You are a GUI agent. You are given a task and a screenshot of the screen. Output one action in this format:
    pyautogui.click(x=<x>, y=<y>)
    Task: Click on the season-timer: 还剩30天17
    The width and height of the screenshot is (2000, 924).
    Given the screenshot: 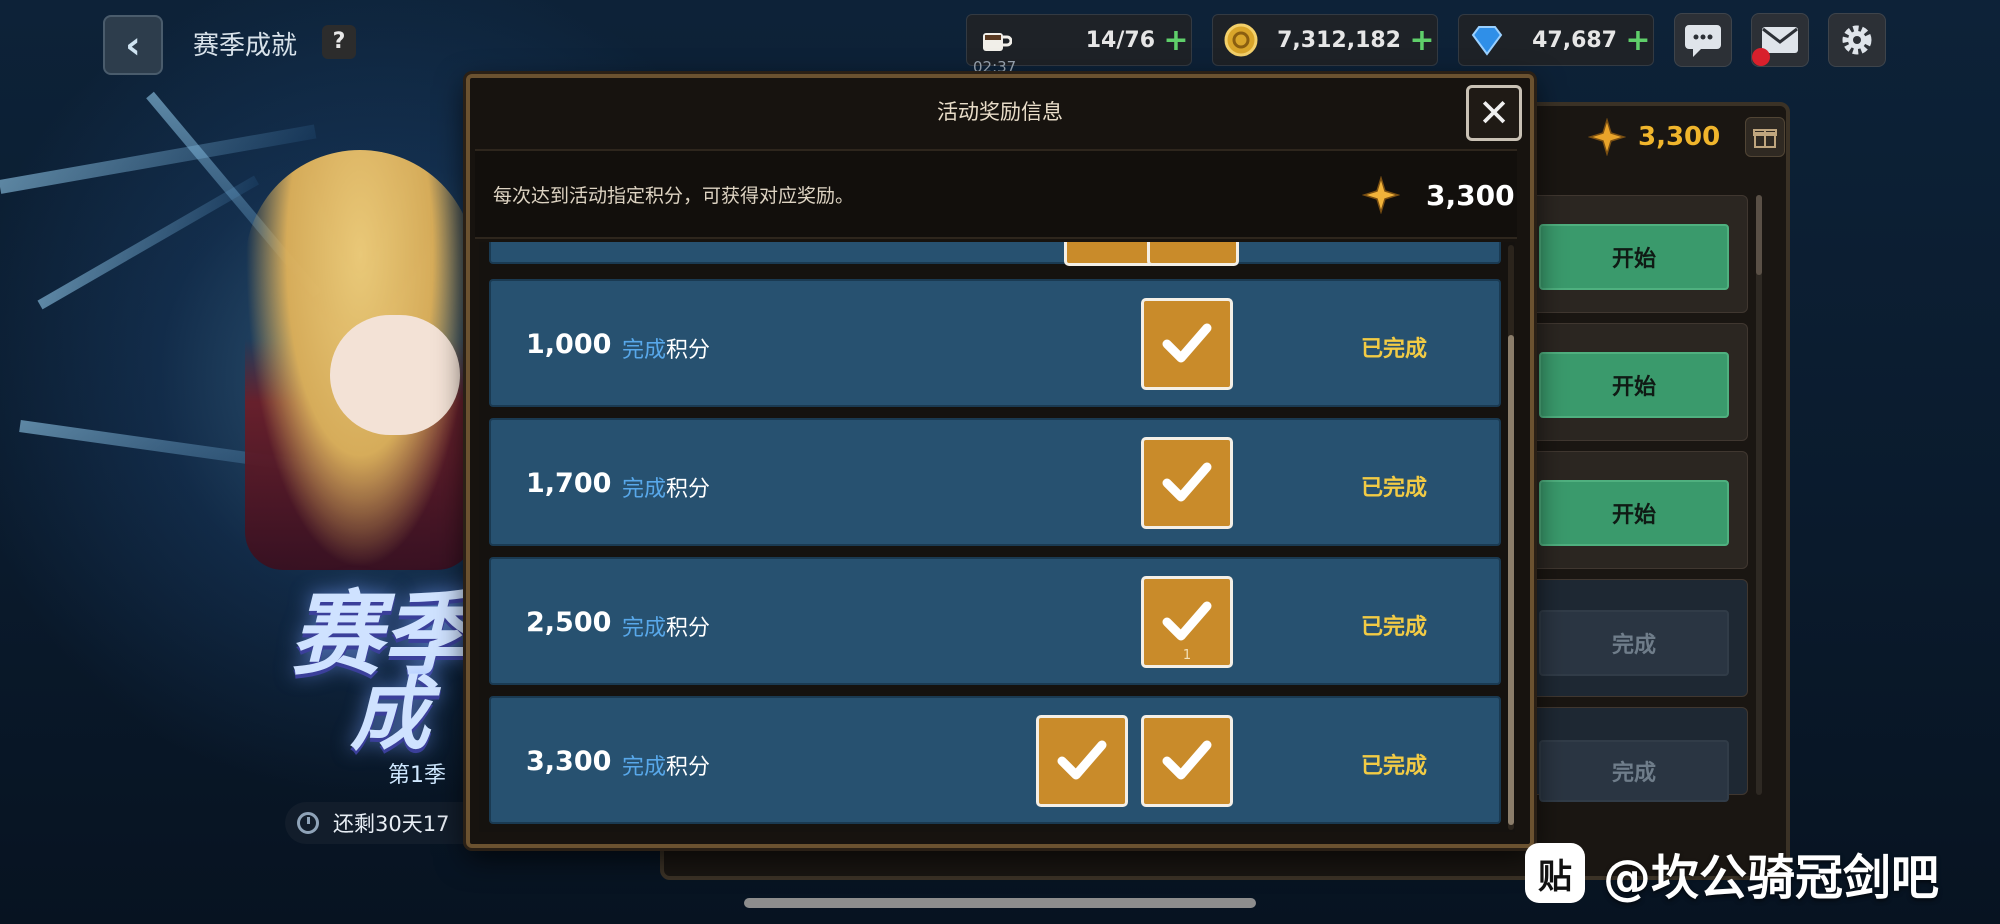 What is the action you would take?
    pyautogui.click(x=385, y=823)
    